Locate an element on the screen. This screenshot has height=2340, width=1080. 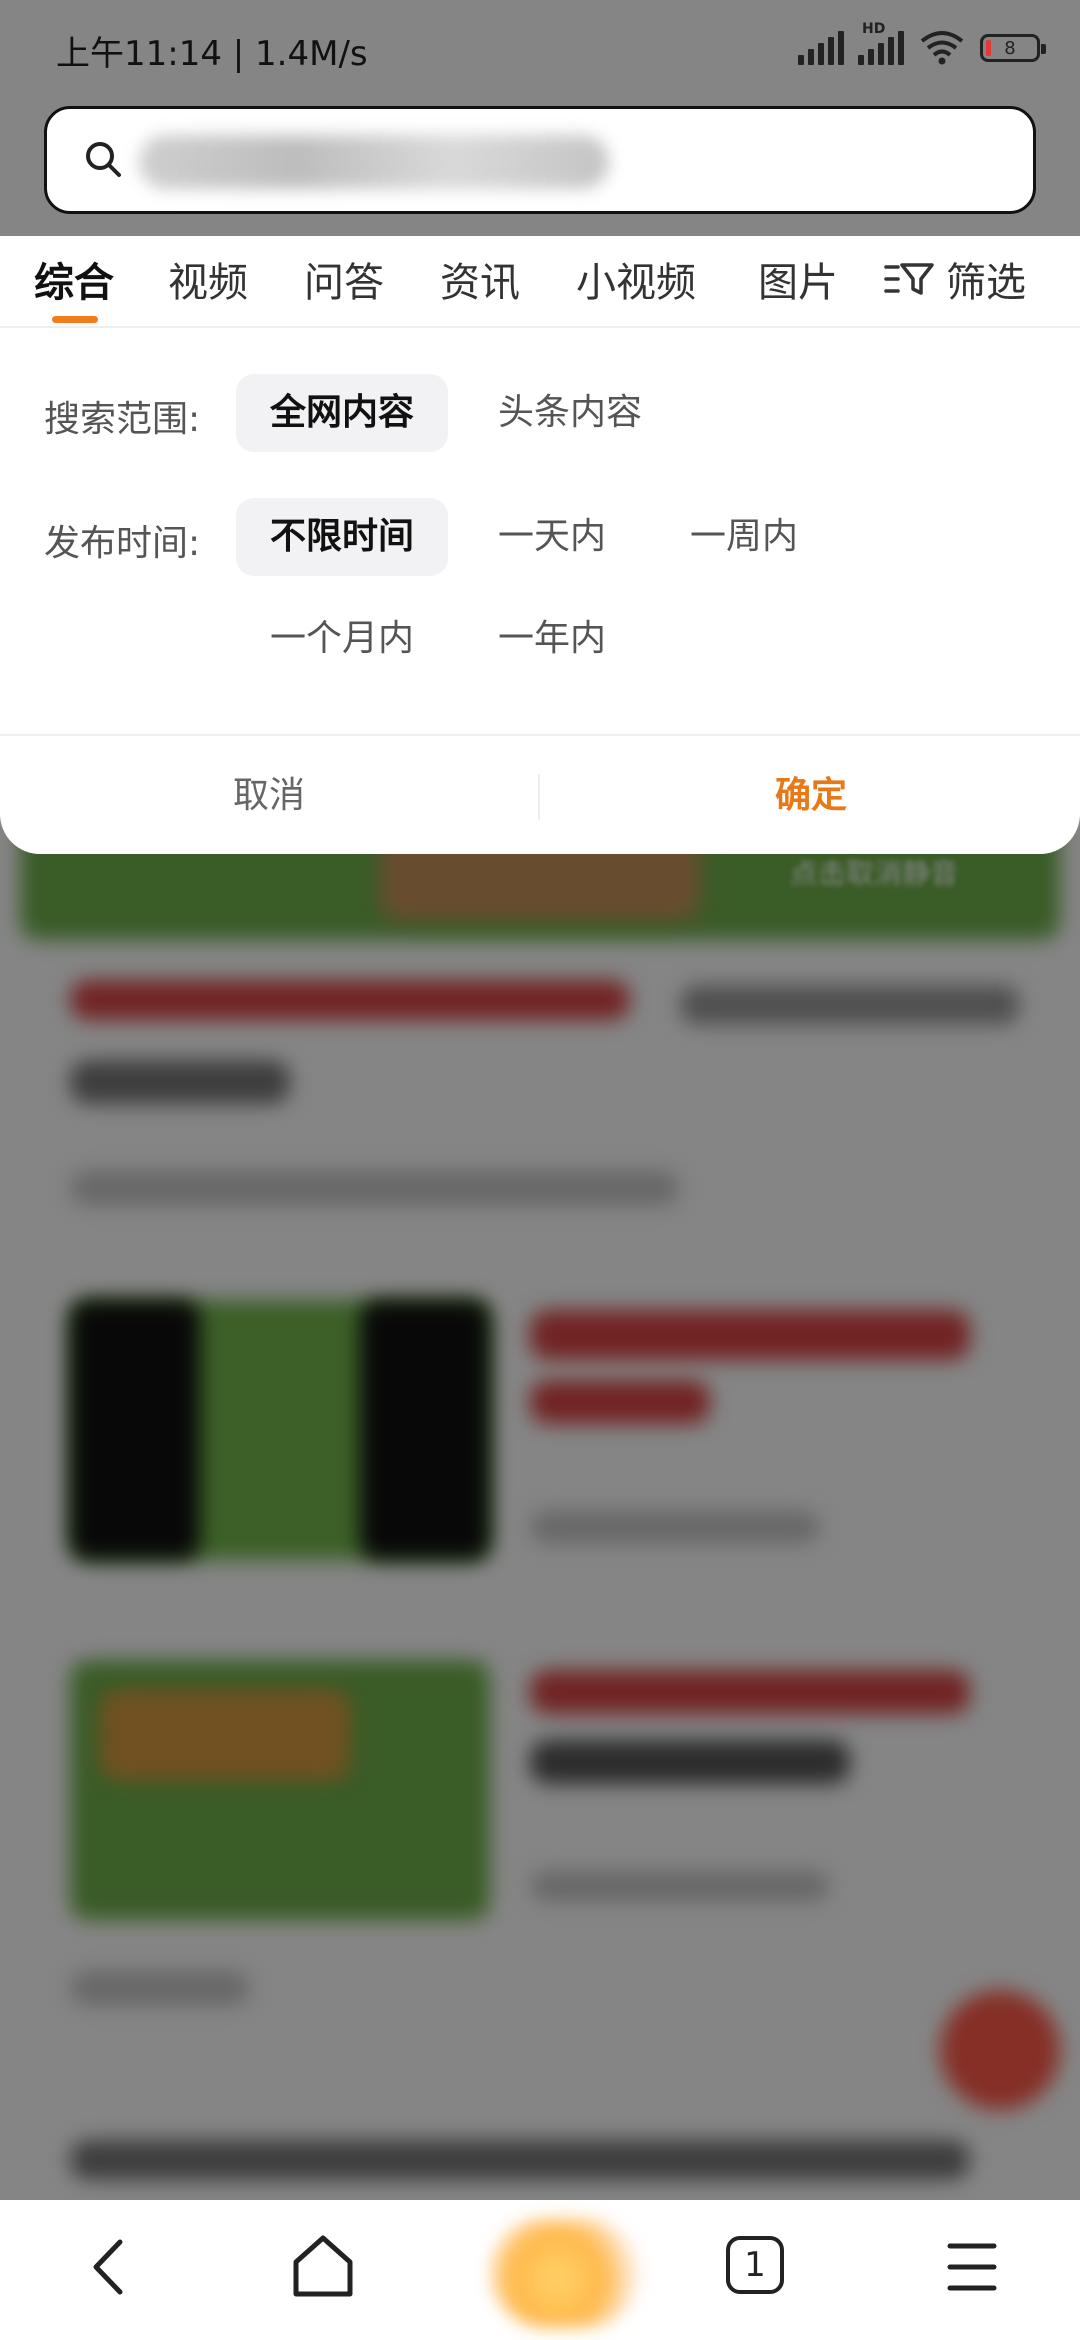
tab-video: 视频 is located at coordinates (208, 279).